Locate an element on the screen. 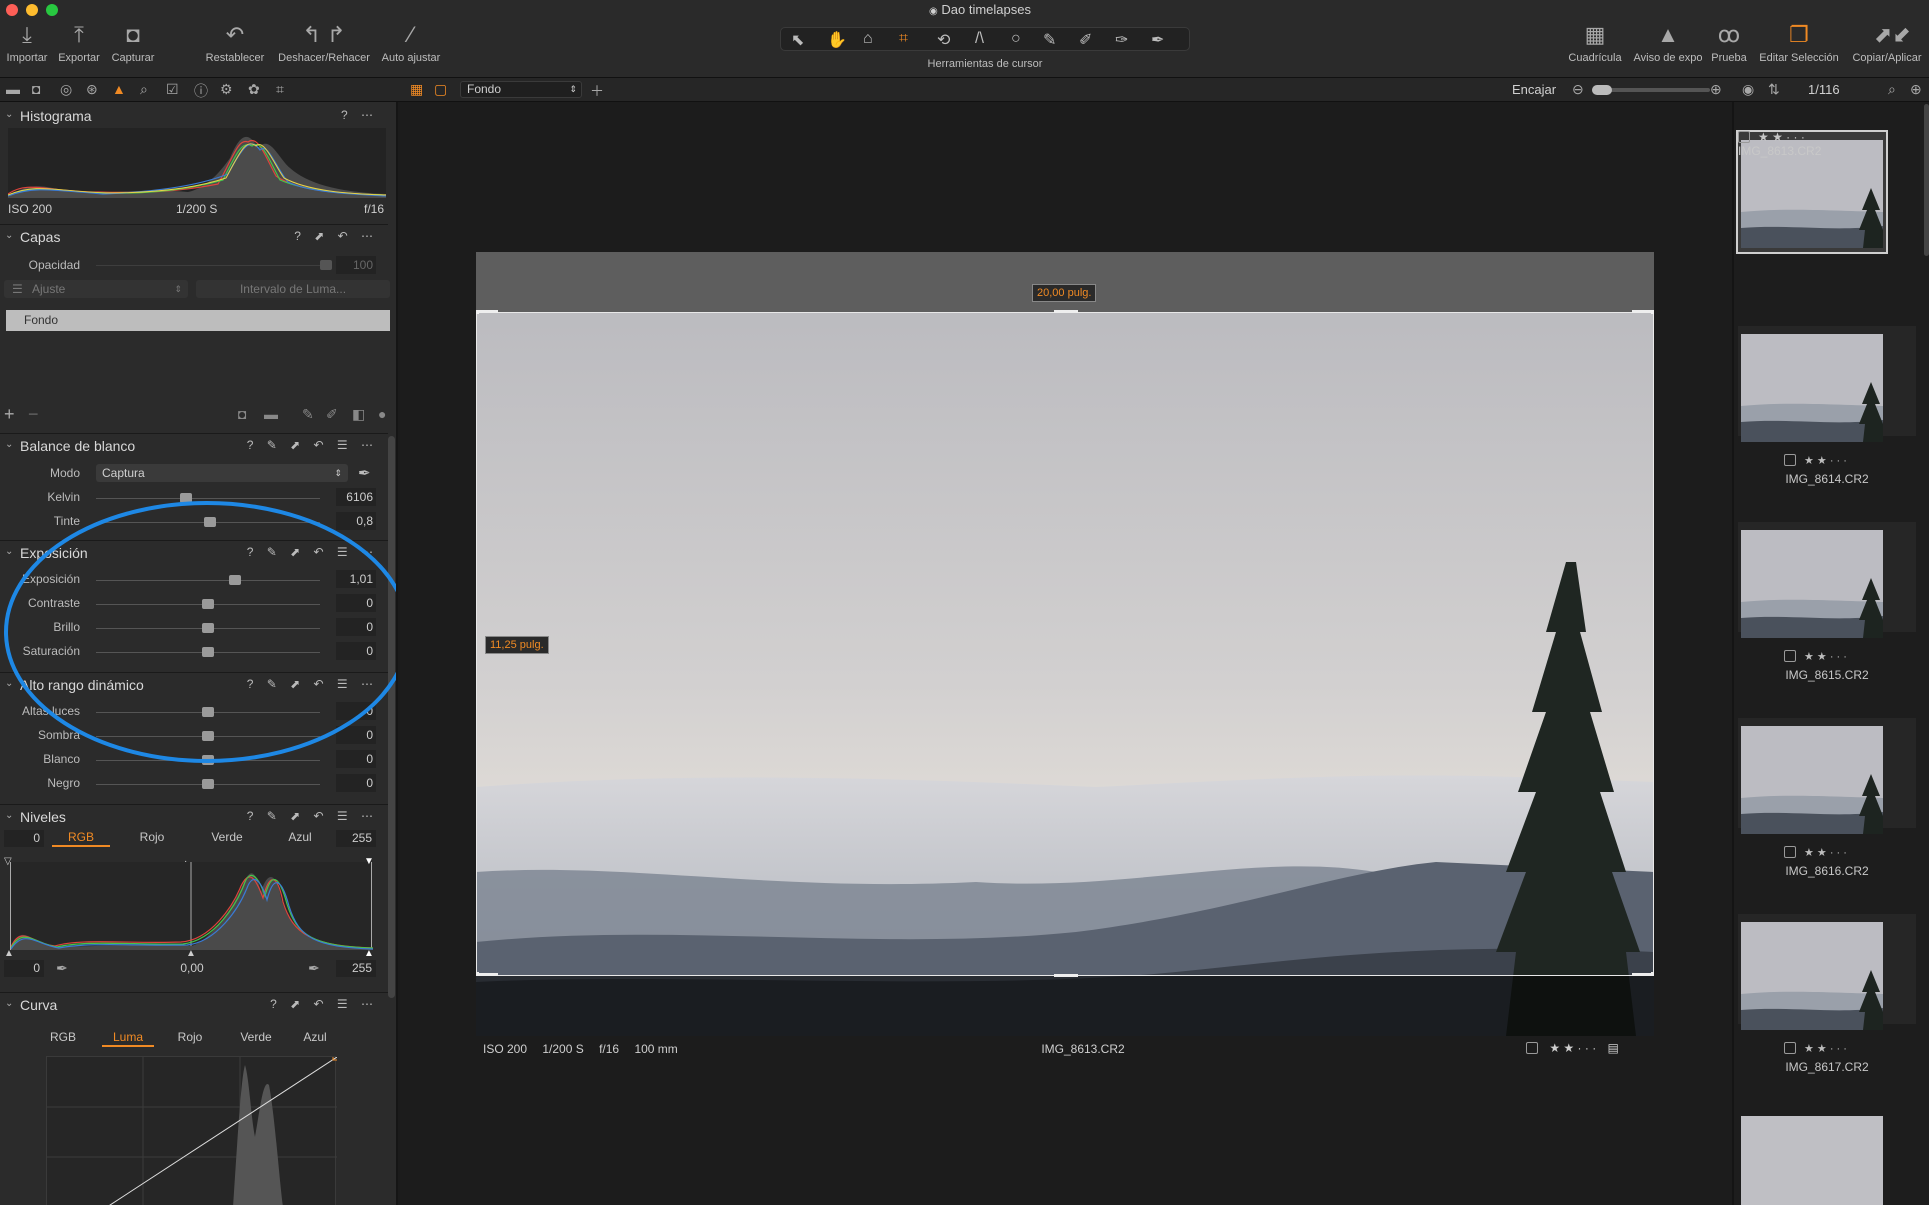  crop-handle-bottom-left is located at coordinates (487, 974).